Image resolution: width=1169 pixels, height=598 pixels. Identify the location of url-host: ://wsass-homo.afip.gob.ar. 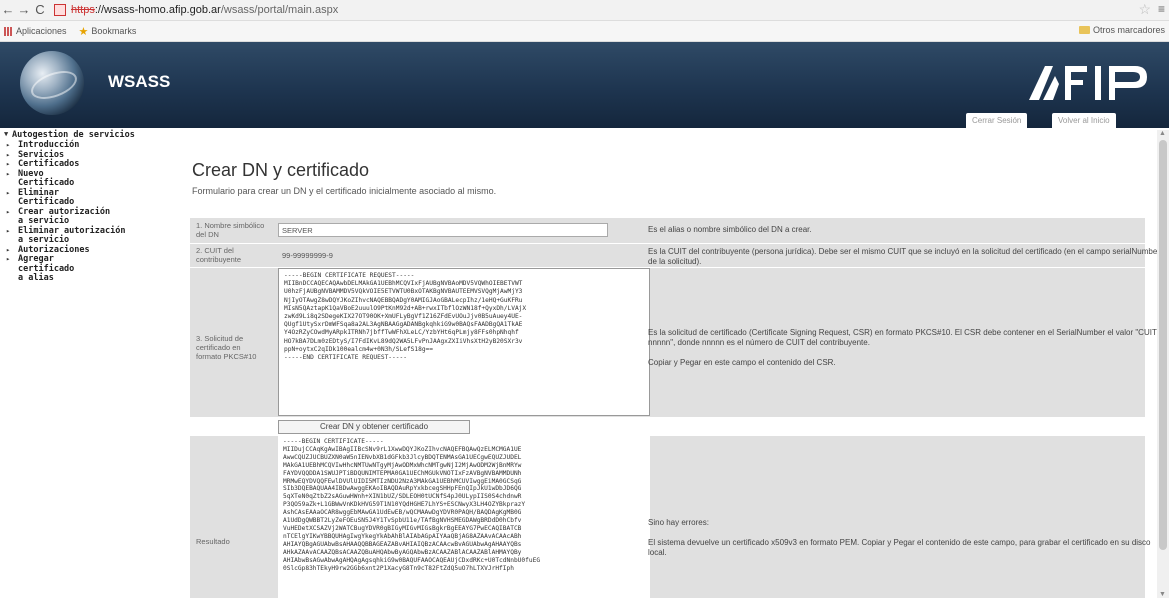
(157, 10).